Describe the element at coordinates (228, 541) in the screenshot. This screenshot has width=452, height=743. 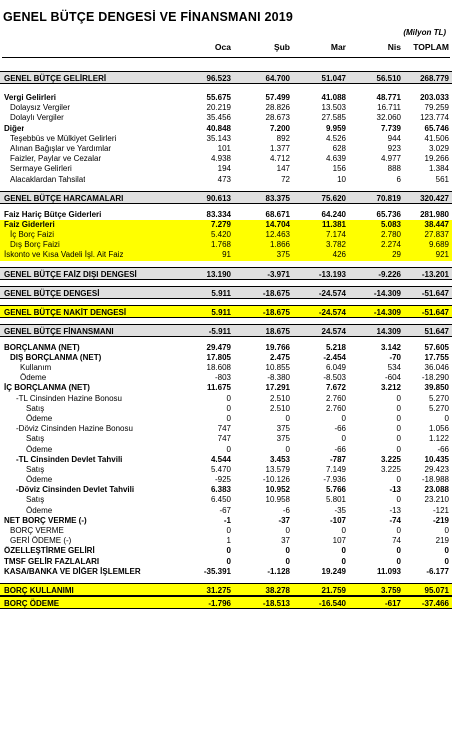
I see `cell-jan: 1` at that location.